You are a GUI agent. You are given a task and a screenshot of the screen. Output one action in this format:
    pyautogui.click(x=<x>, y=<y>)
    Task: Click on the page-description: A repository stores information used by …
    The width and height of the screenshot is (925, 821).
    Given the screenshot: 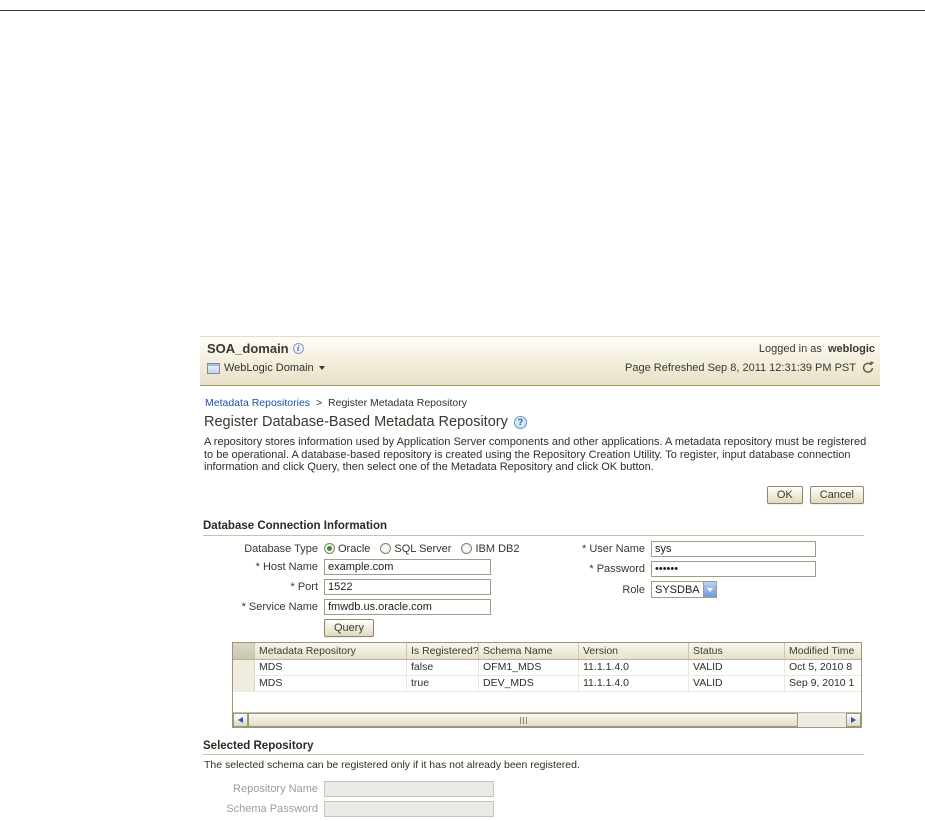 What is the action you would take?
    pyautogui.click(x=535, y=454)
    